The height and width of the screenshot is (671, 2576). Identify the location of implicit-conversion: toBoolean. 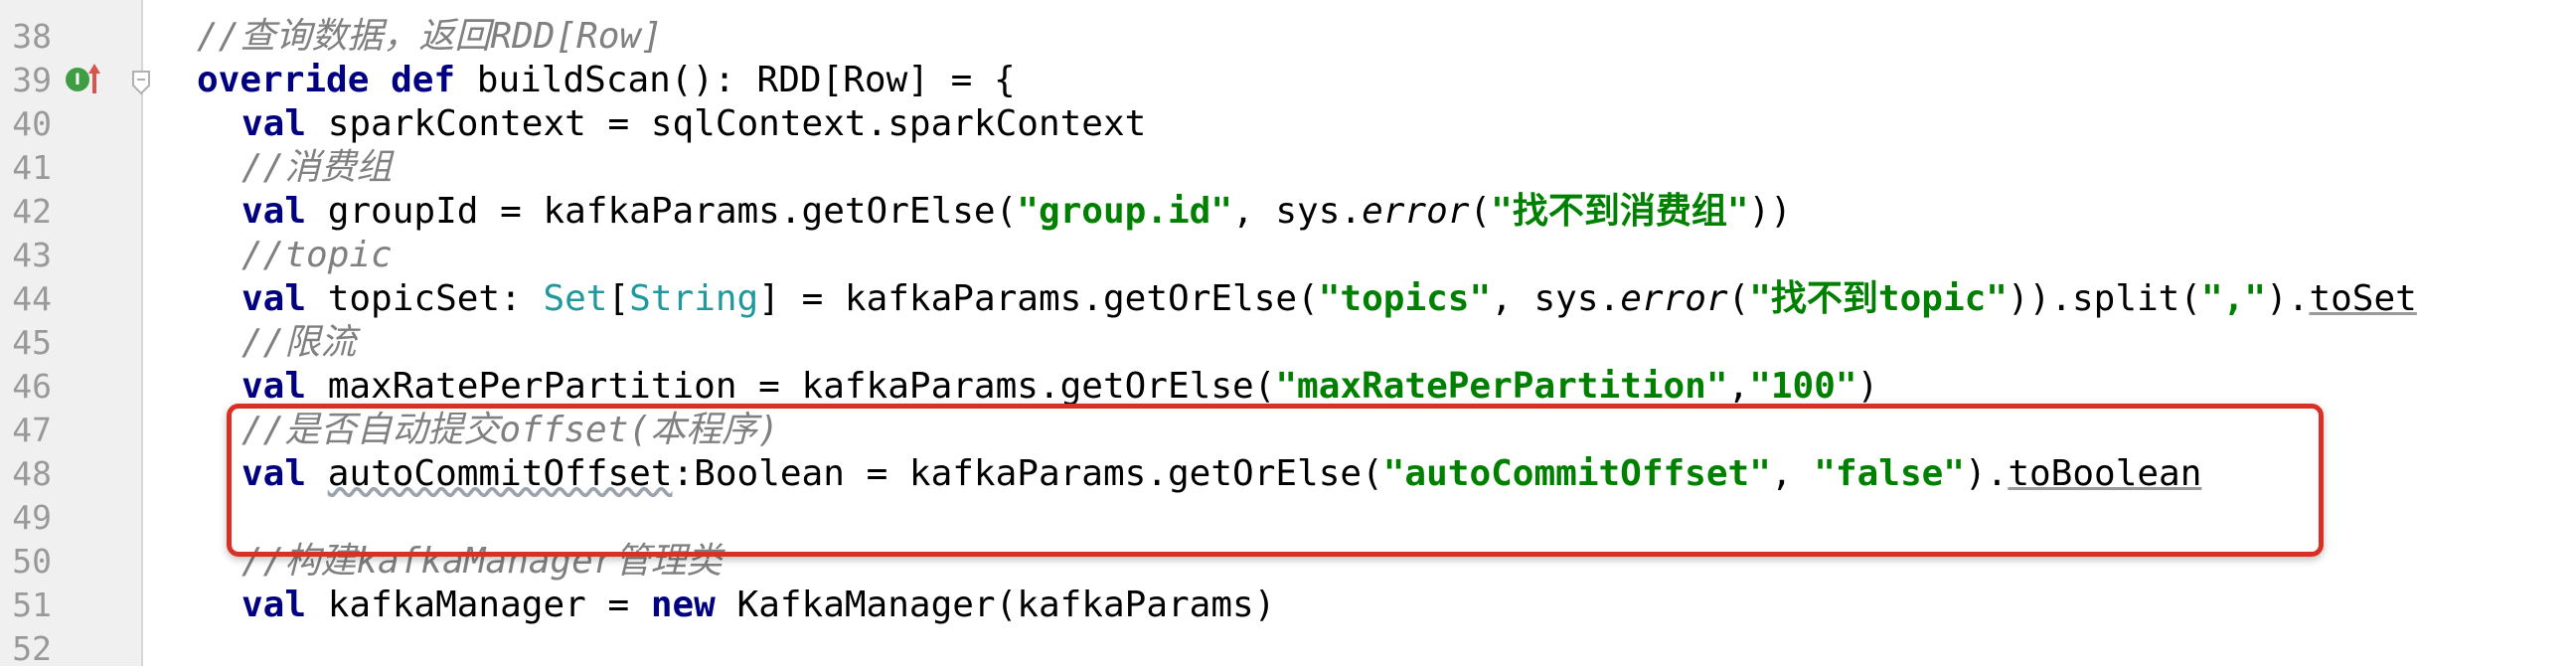
(2105, 474).